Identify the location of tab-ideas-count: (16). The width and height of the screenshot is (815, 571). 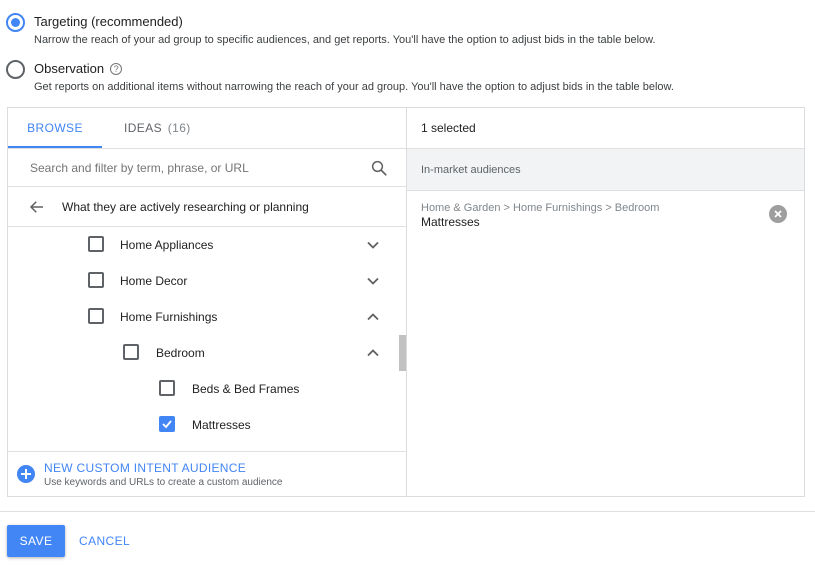
(179, 128).